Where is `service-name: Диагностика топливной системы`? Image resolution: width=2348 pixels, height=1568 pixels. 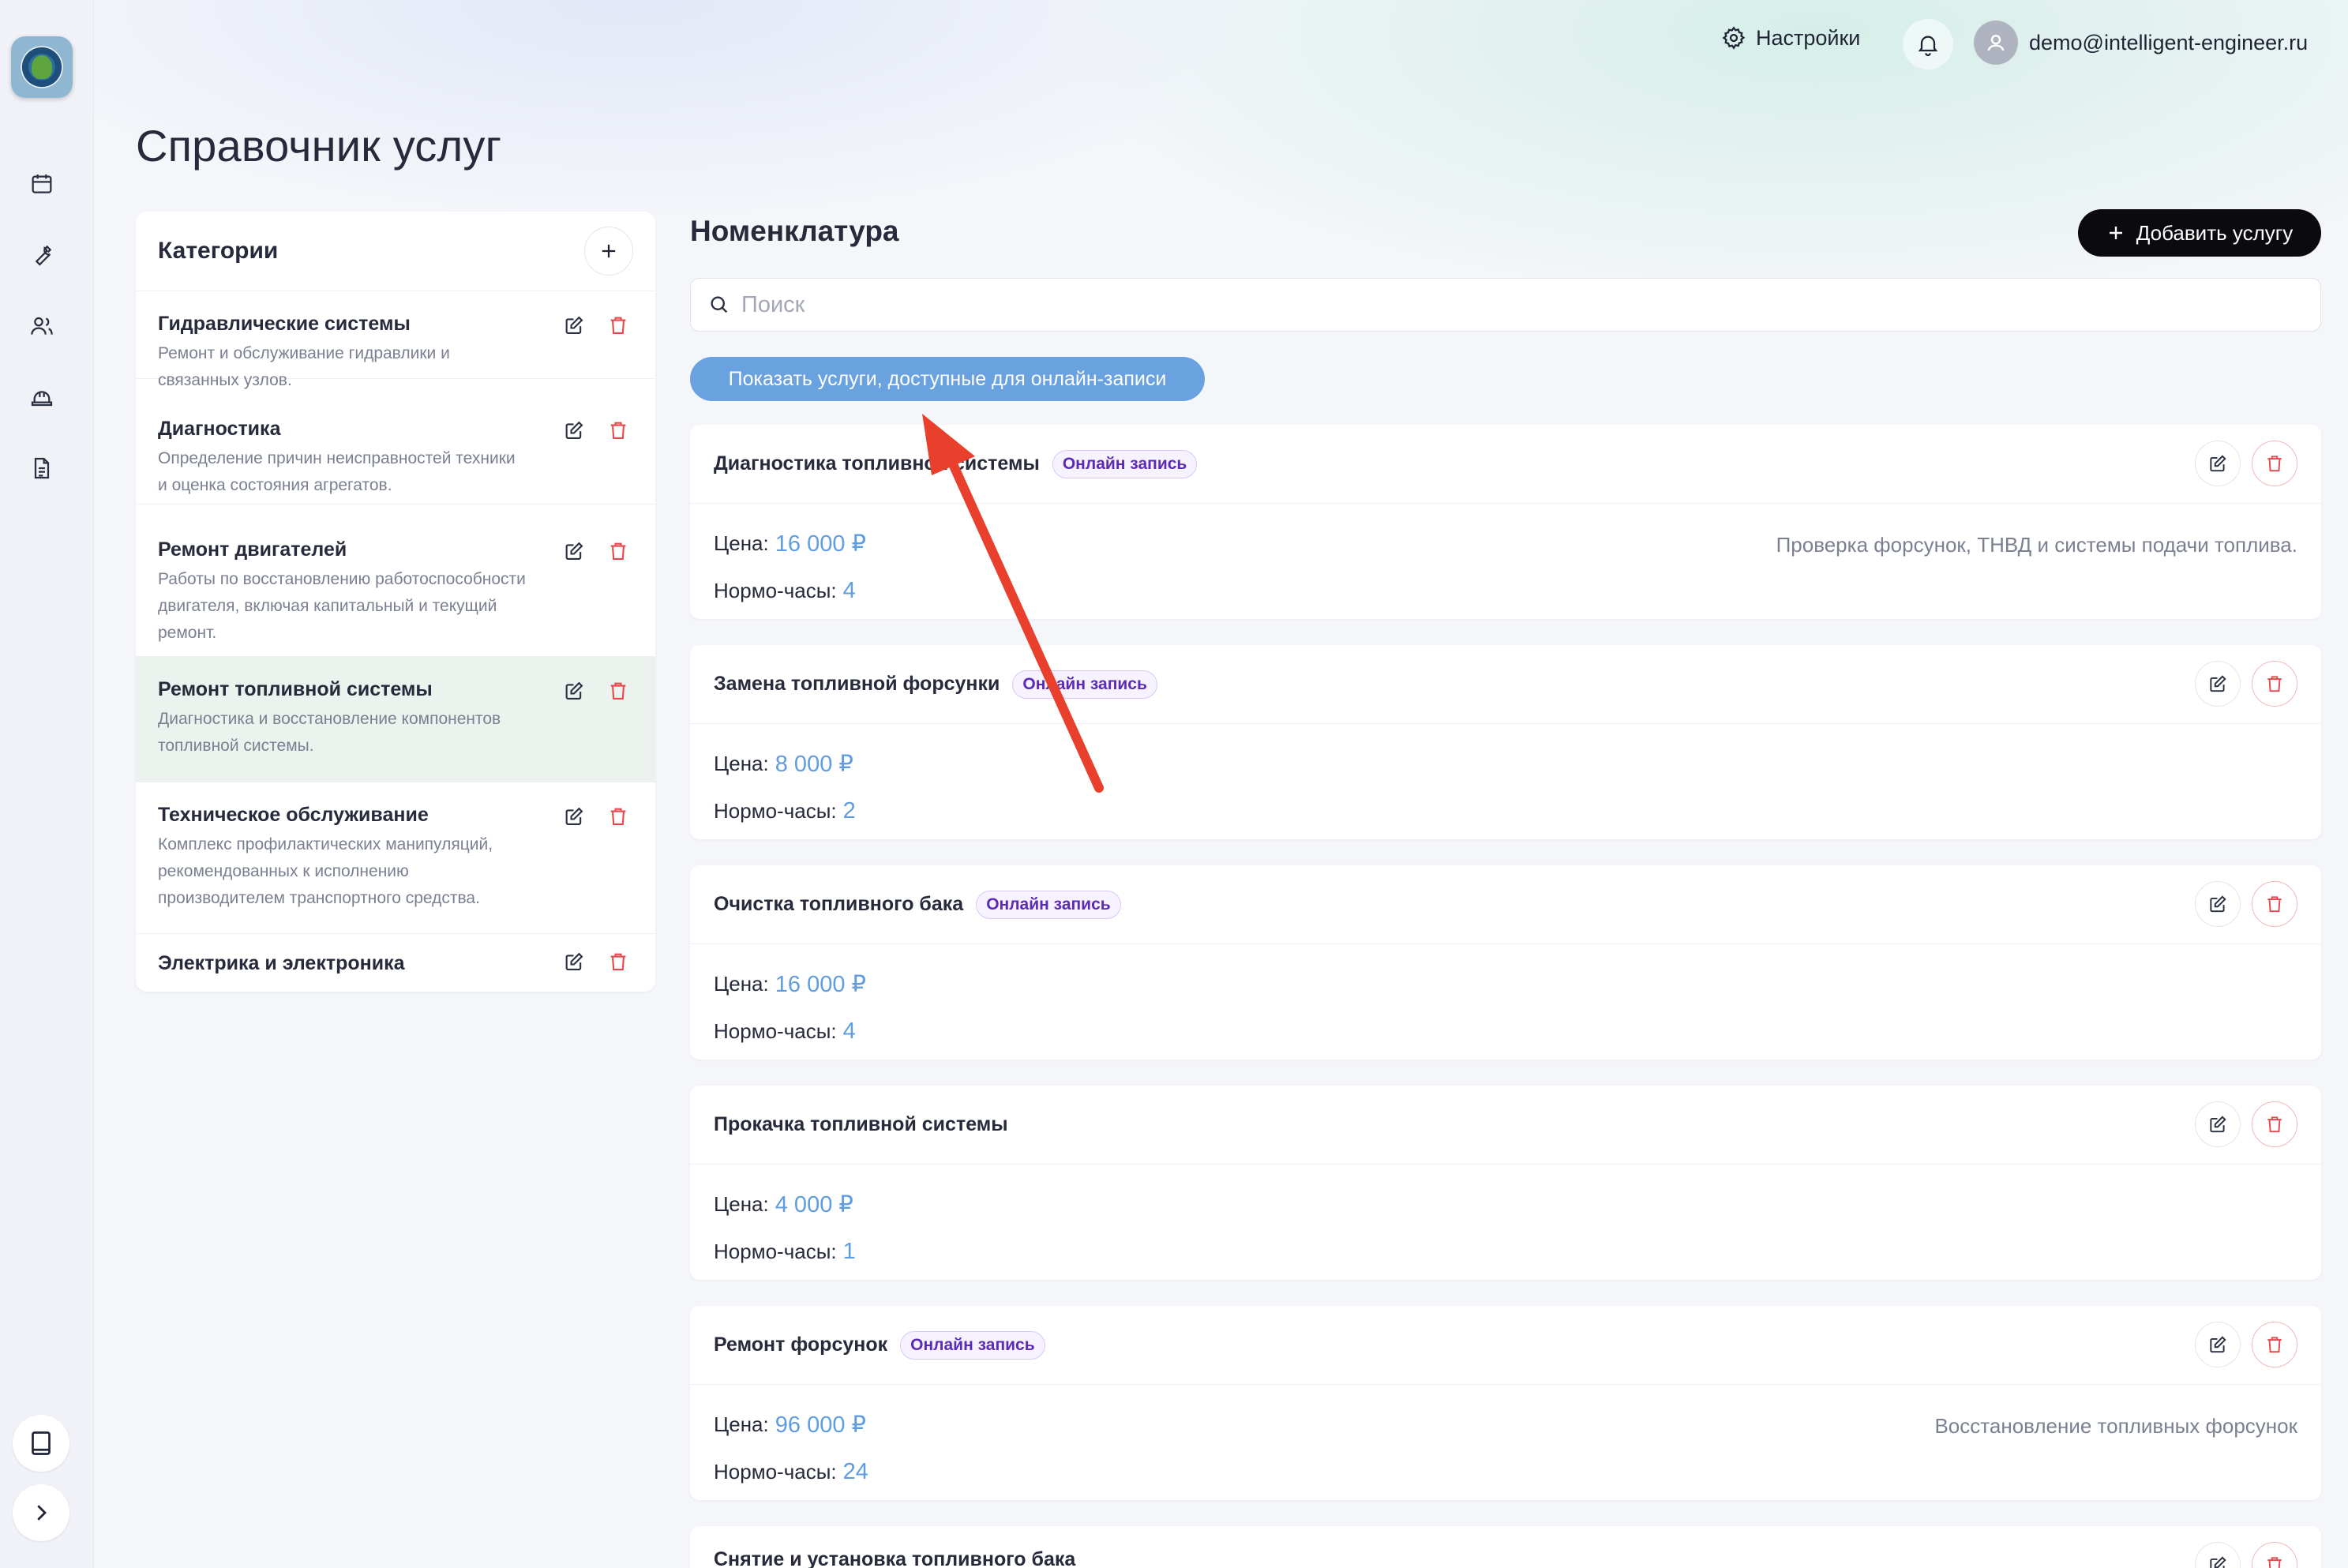 service-name: Диагностика топливной системы is located at coordinates (877, 463).